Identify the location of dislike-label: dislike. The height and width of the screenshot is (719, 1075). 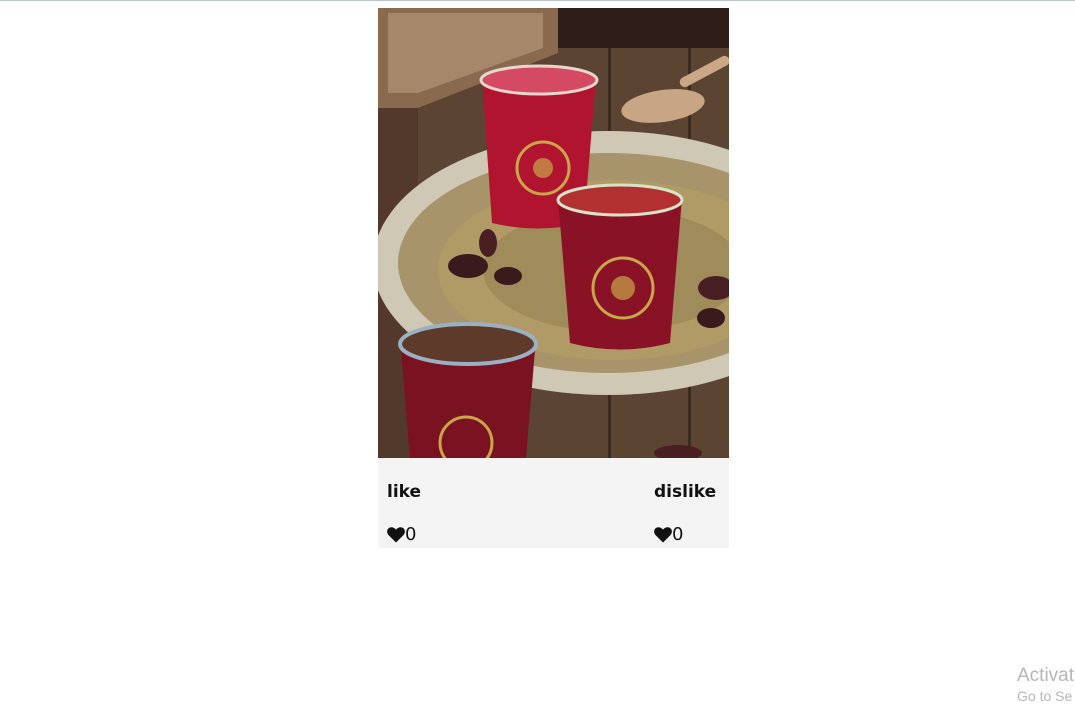
(685, 492).